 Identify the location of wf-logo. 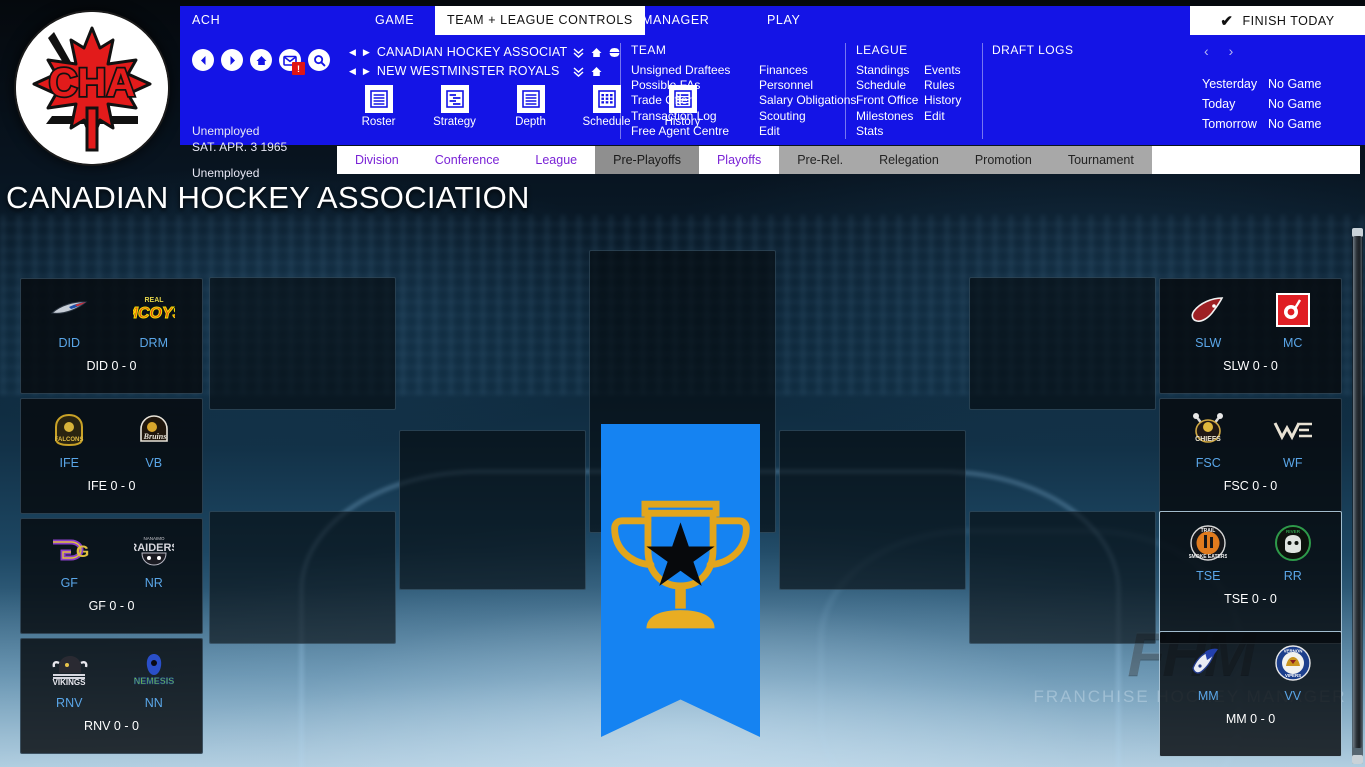
(1293, 430).